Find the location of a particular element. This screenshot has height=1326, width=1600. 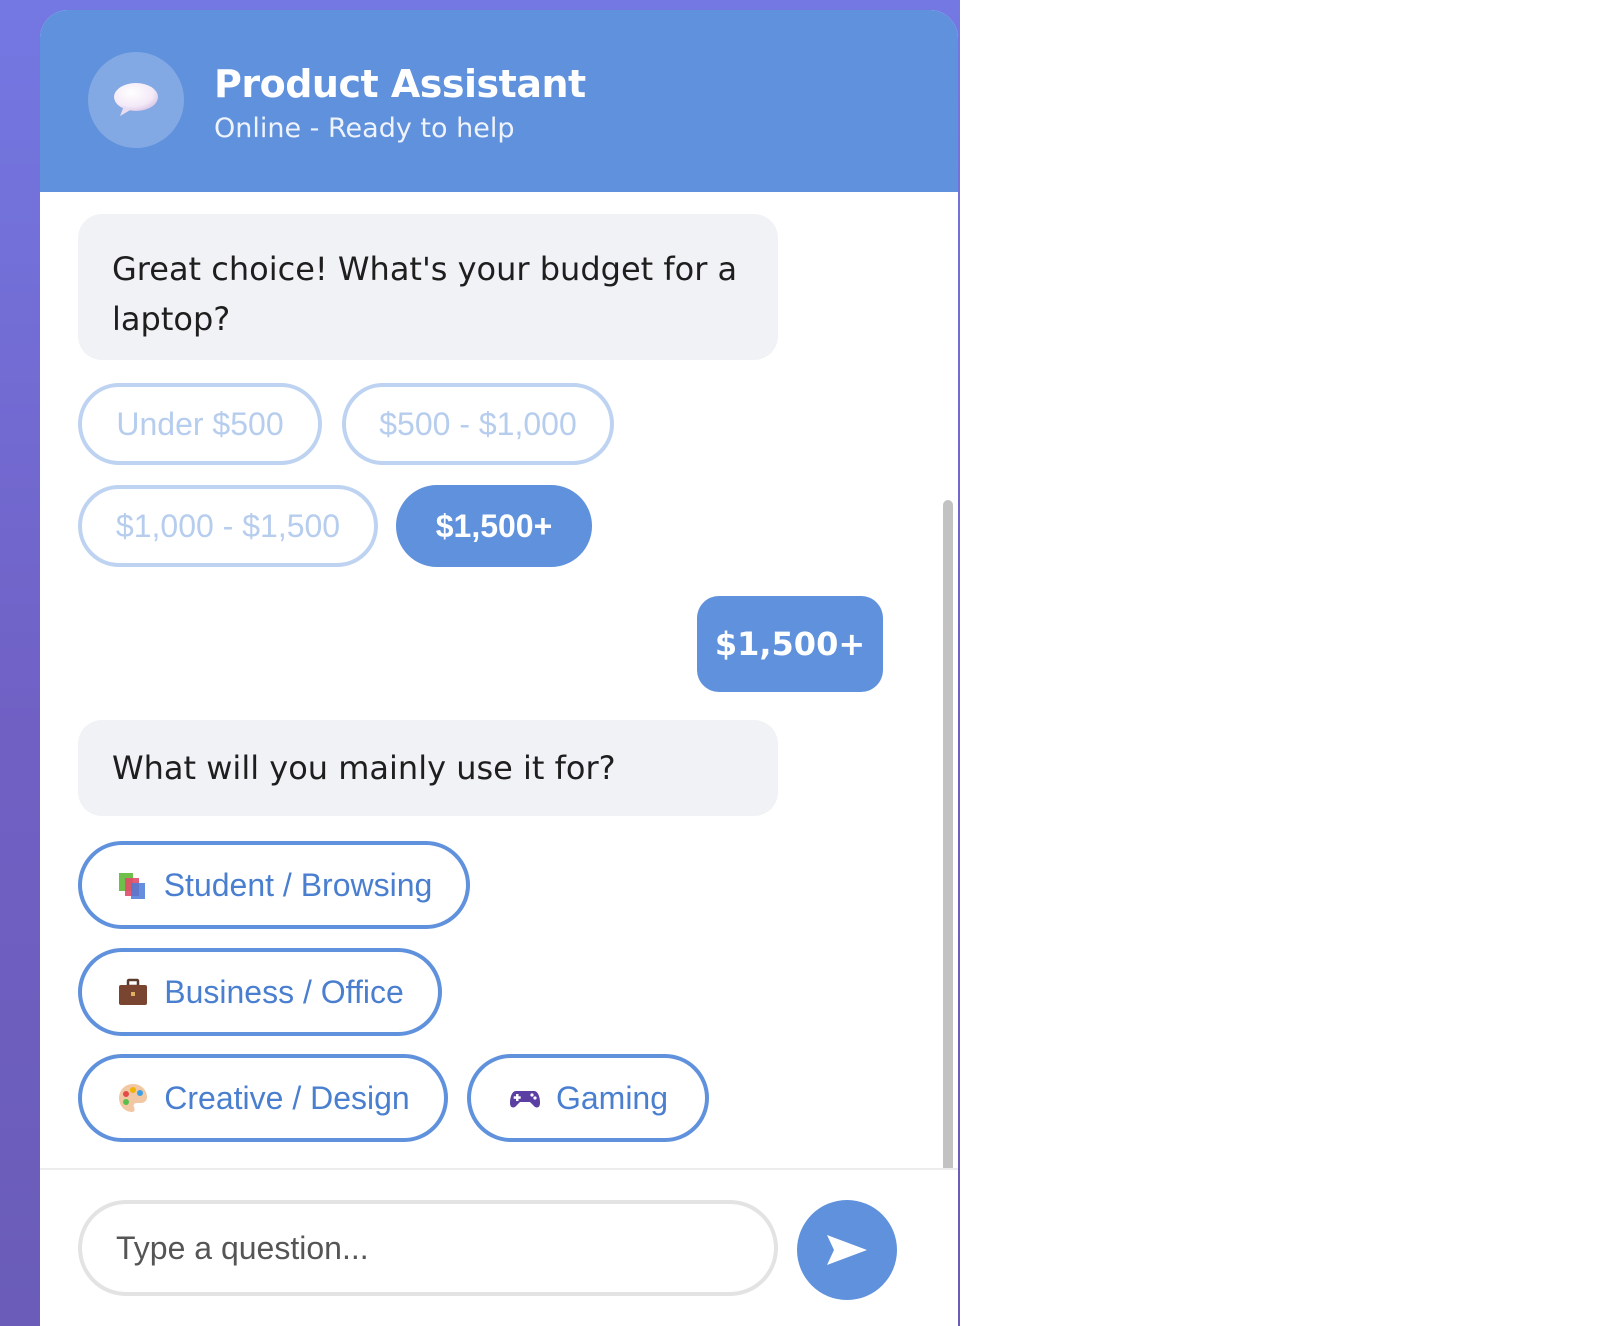

budget-option-1000-1500: $1,000 - $1,500 is located at coordinates (228, 526).